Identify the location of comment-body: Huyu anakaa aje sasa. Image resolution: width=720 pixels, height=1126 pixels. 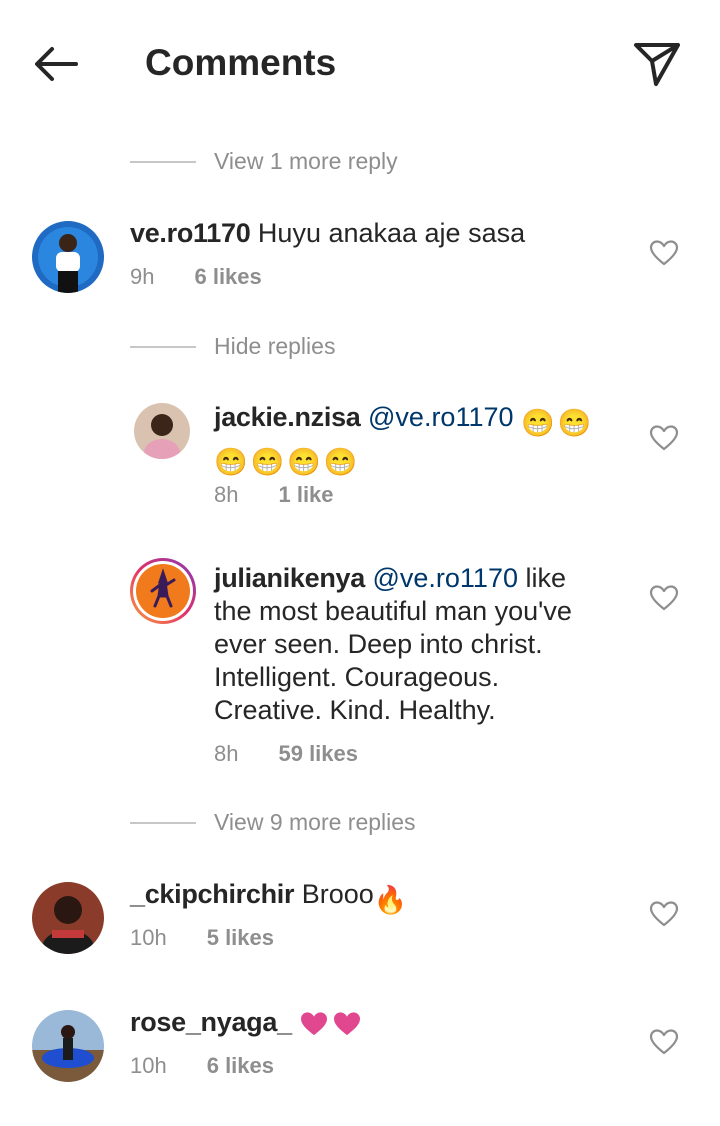
(388, 233).